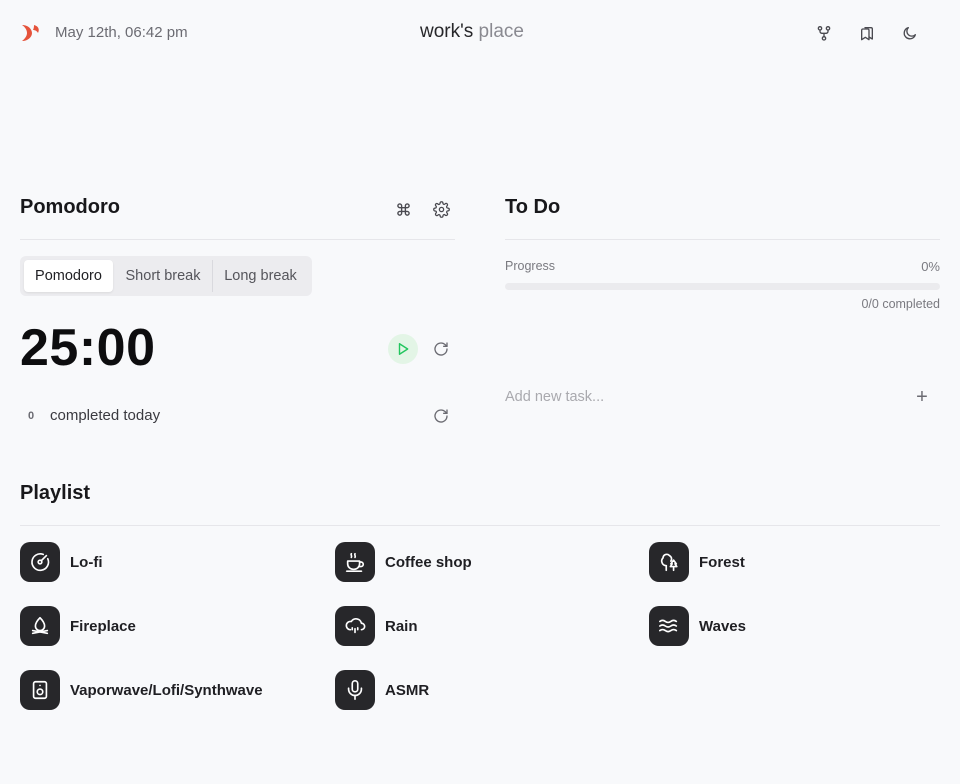  Describe the element at coordinates (88, 348) in the screenshot. I see `timer-display: 25:00` at that location.